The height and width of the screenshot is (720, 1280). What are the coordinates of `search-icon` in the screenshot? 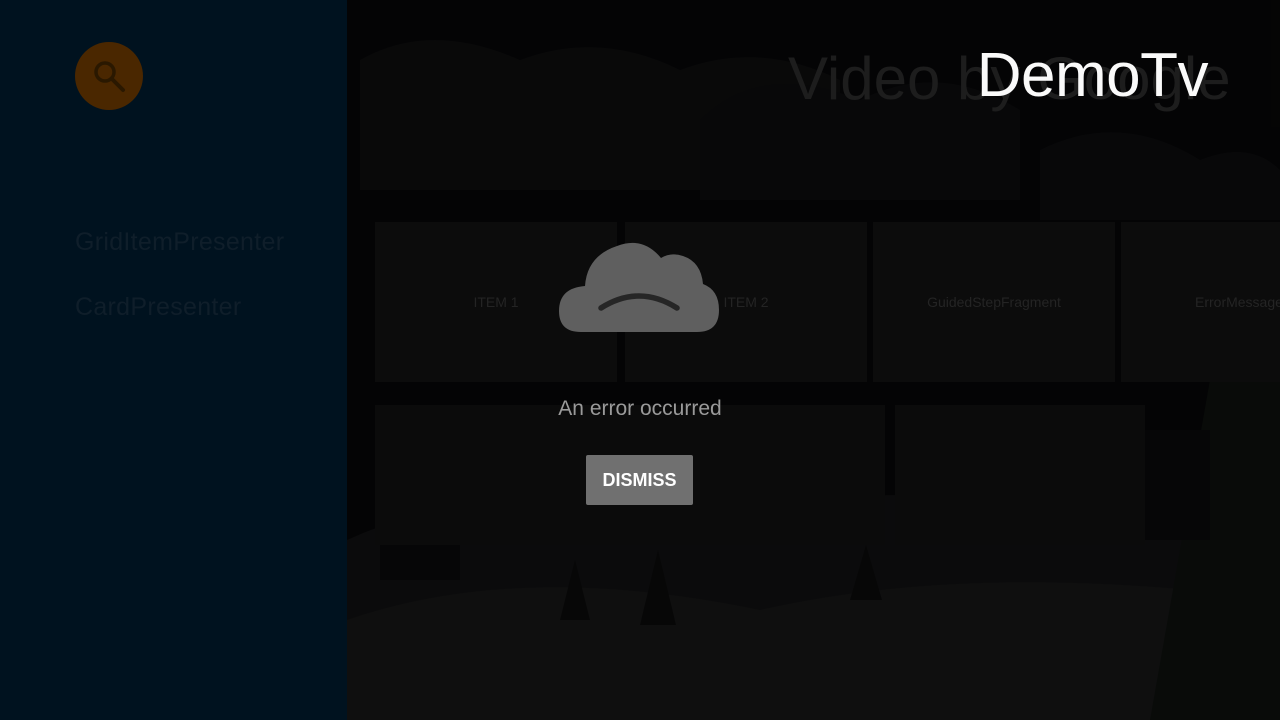 It's located at (109, 76).